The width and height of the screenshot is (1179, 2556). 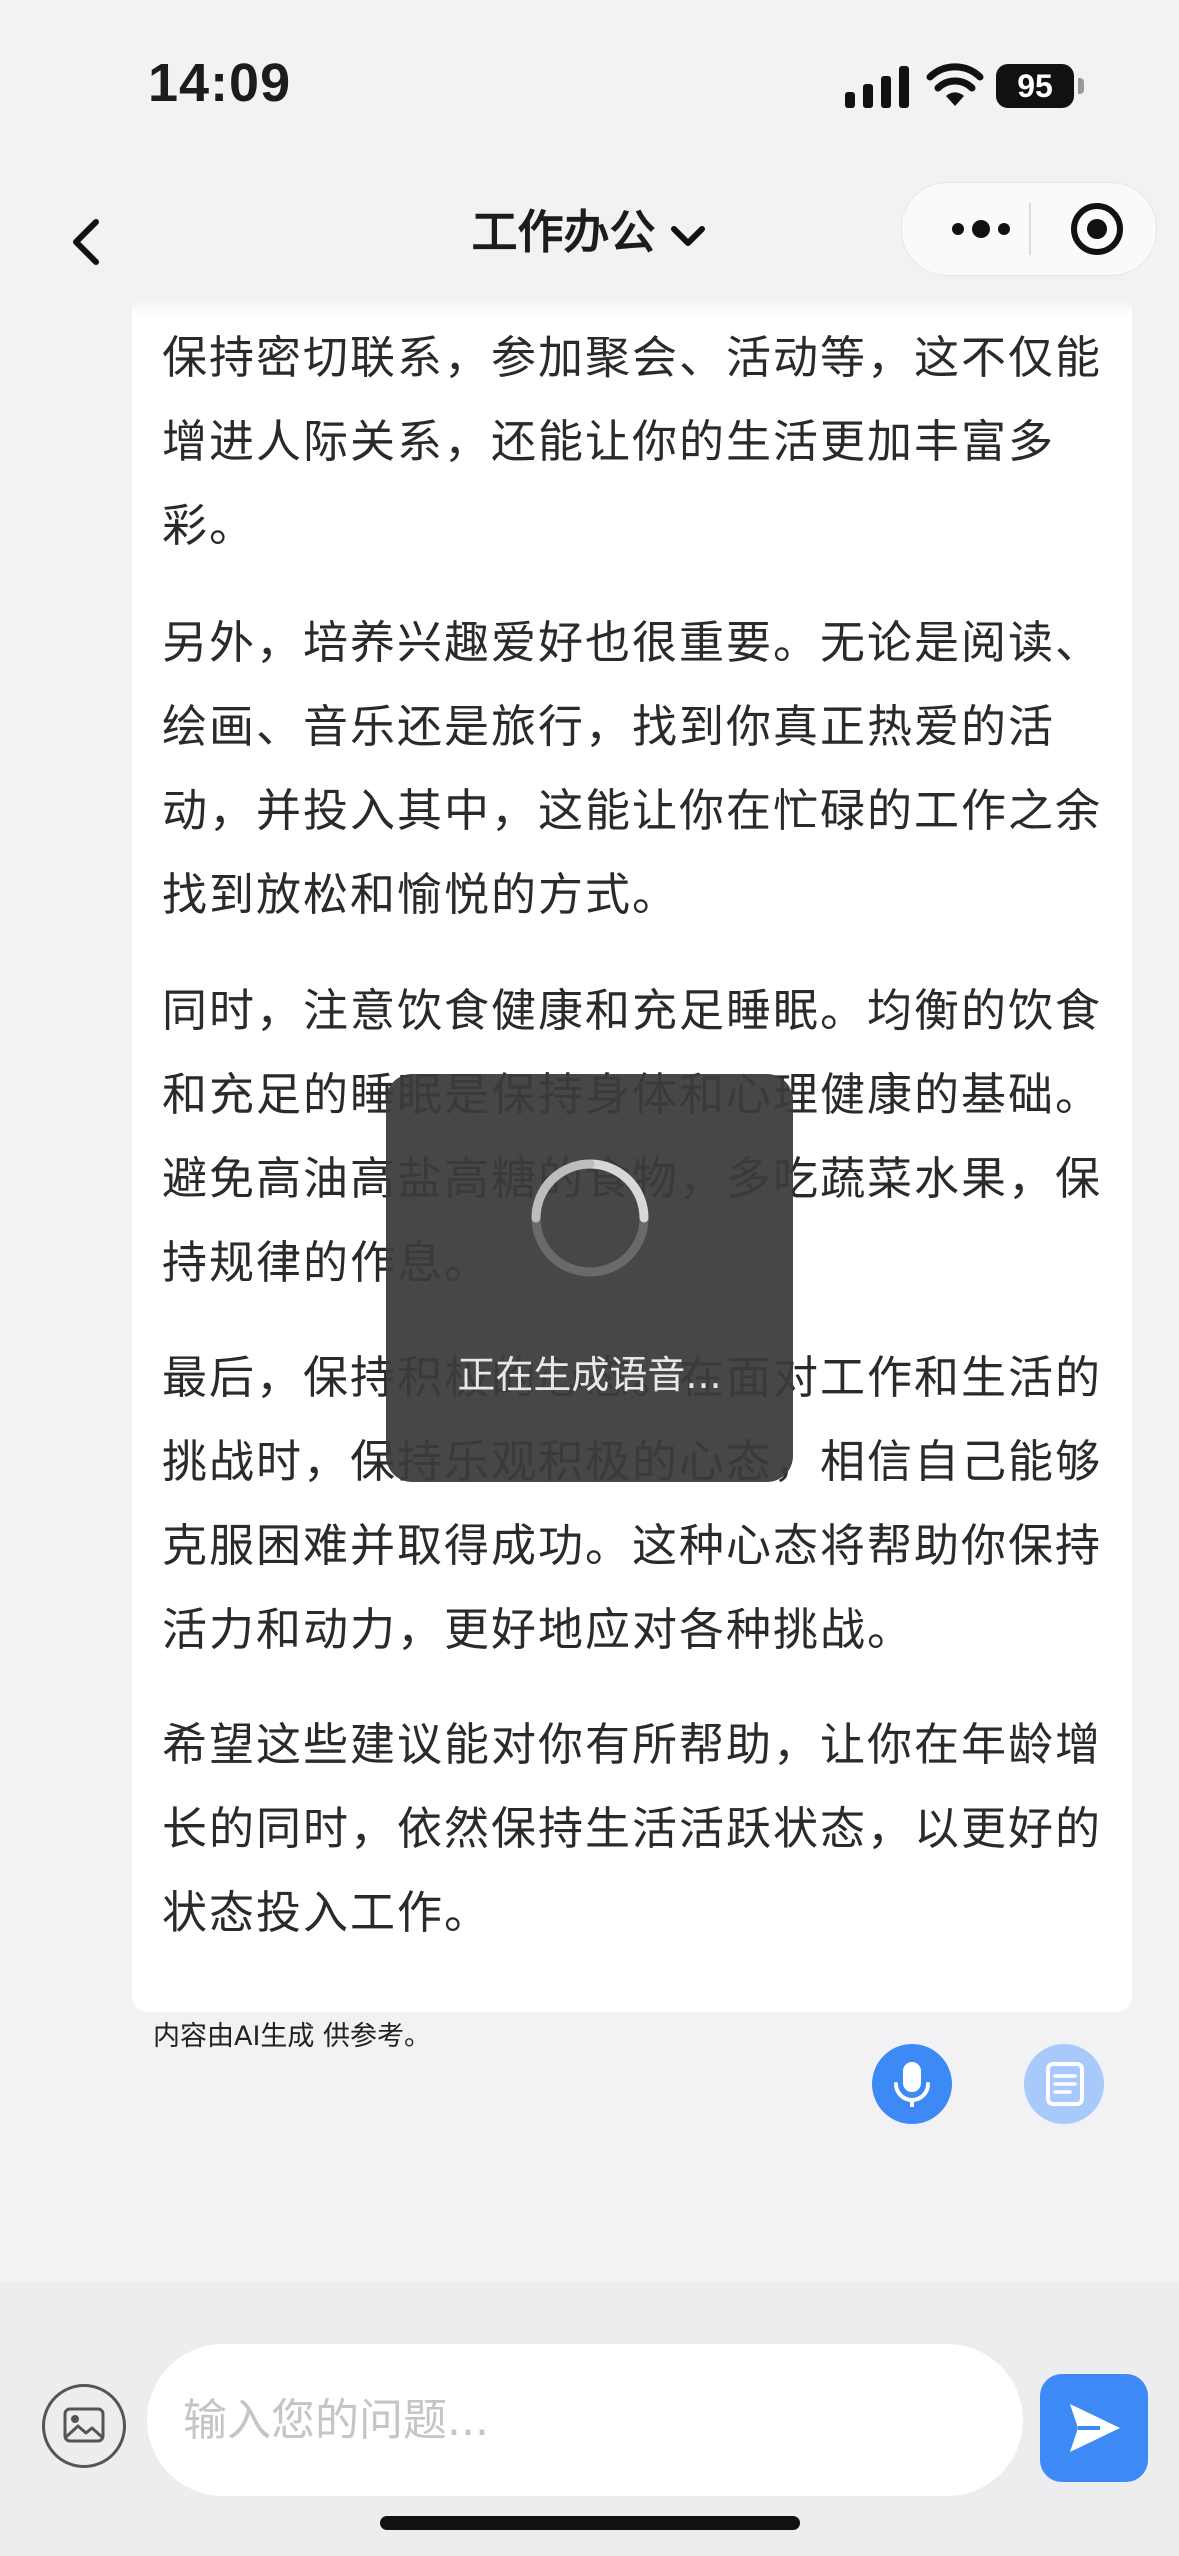 What do you see at coordinates (585, 2420) in the screenshot?
I see `question-input` at bounding box center [585, 2420].